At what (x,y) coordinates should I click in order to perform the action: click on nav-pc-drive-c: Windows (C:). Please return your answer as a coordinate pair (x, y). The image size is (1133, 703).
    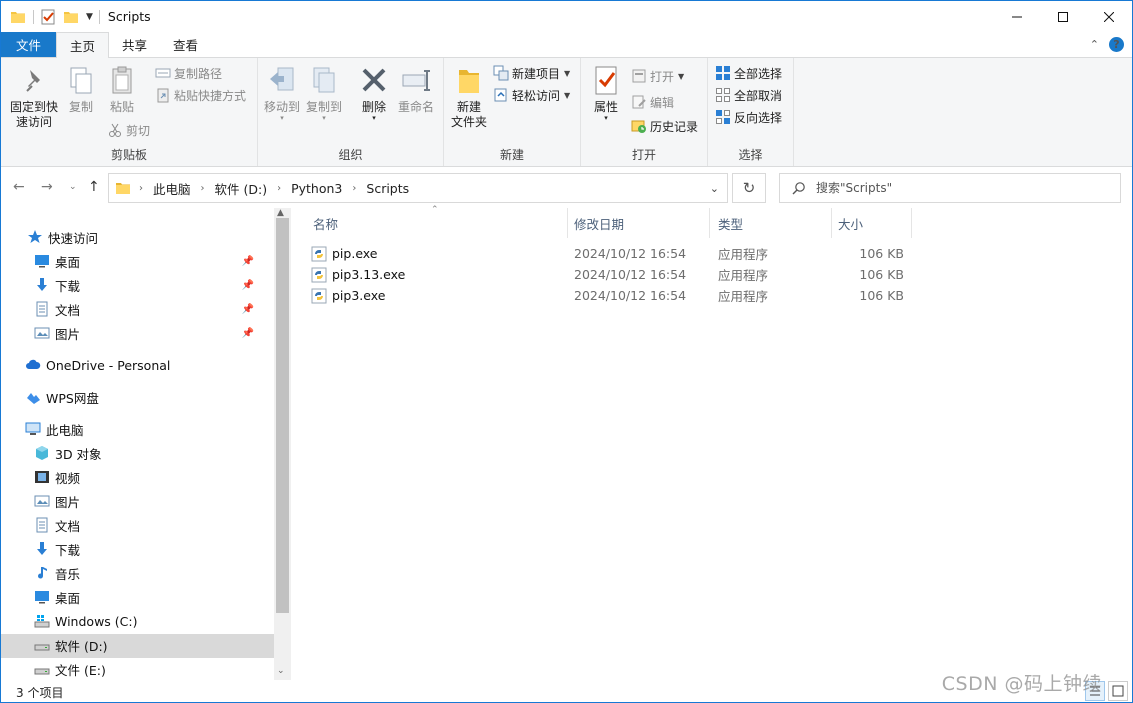
    Looking at the image, I should click on (85, 621).